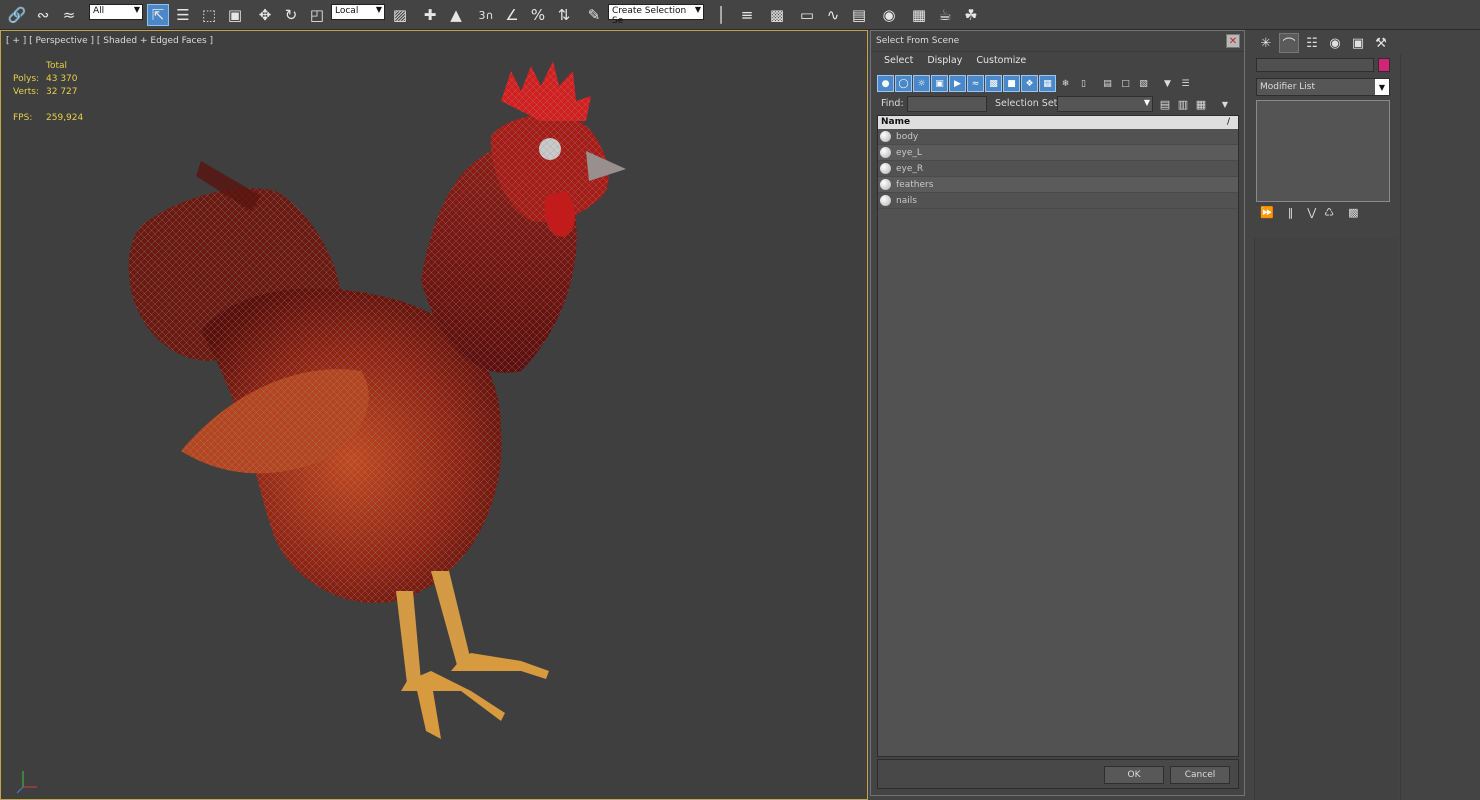  What do you see at coordinates (1058, 201) in the screenshot?
I see `list-item: nails` at bounding box center [1058, 201].